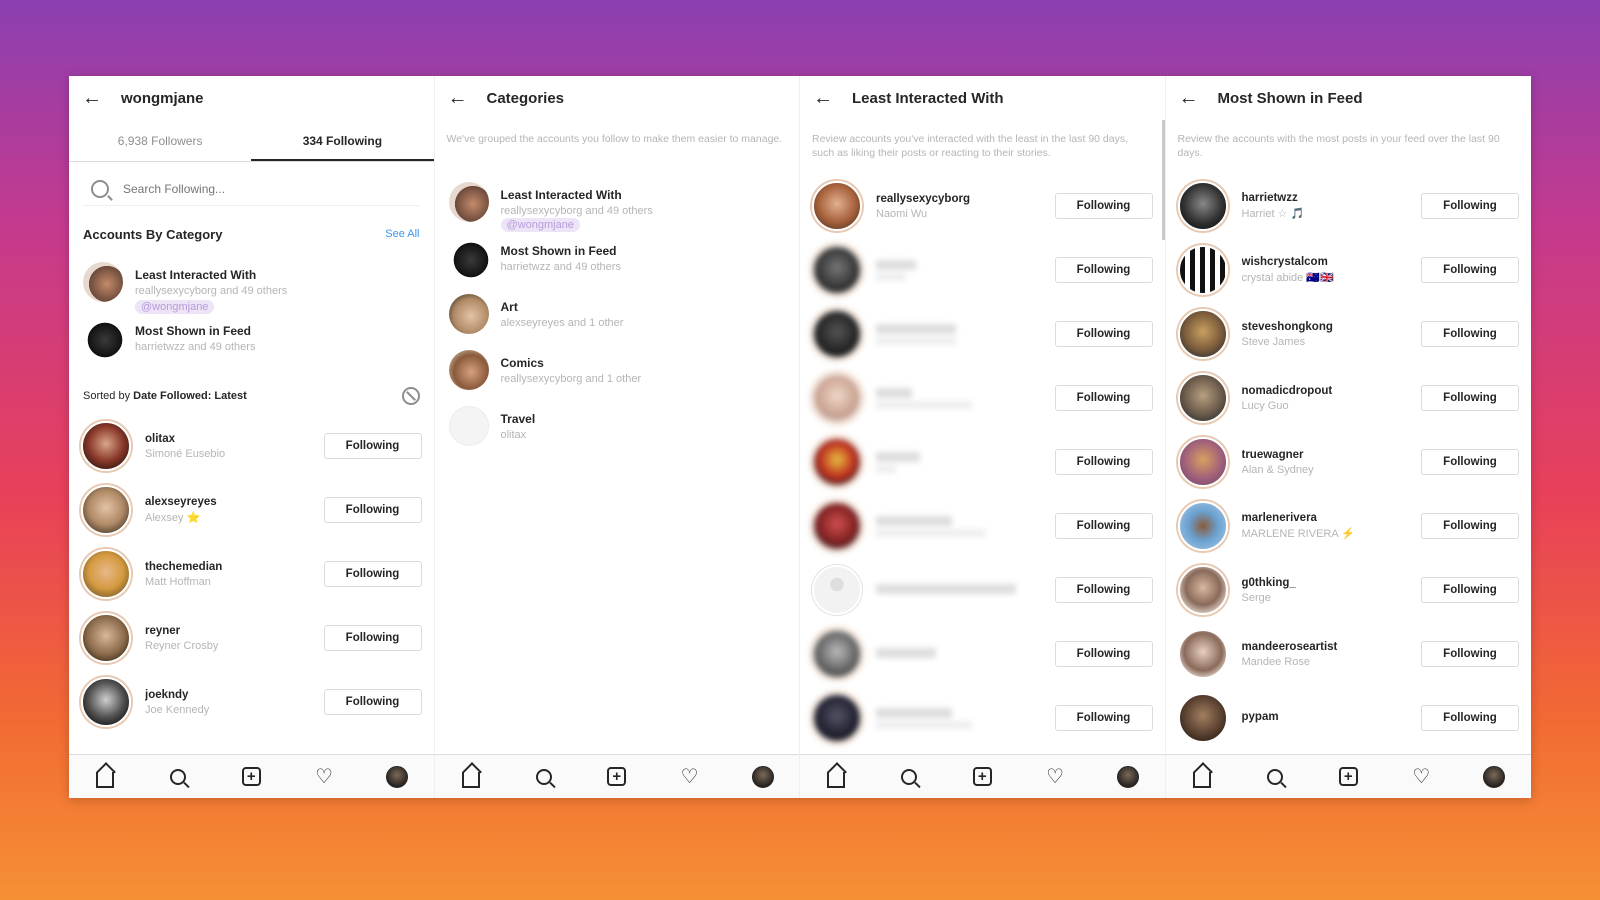  I want to click on list-item: harrietwzz Harriet ☆ 🎵 Following, so click(1349, 206).